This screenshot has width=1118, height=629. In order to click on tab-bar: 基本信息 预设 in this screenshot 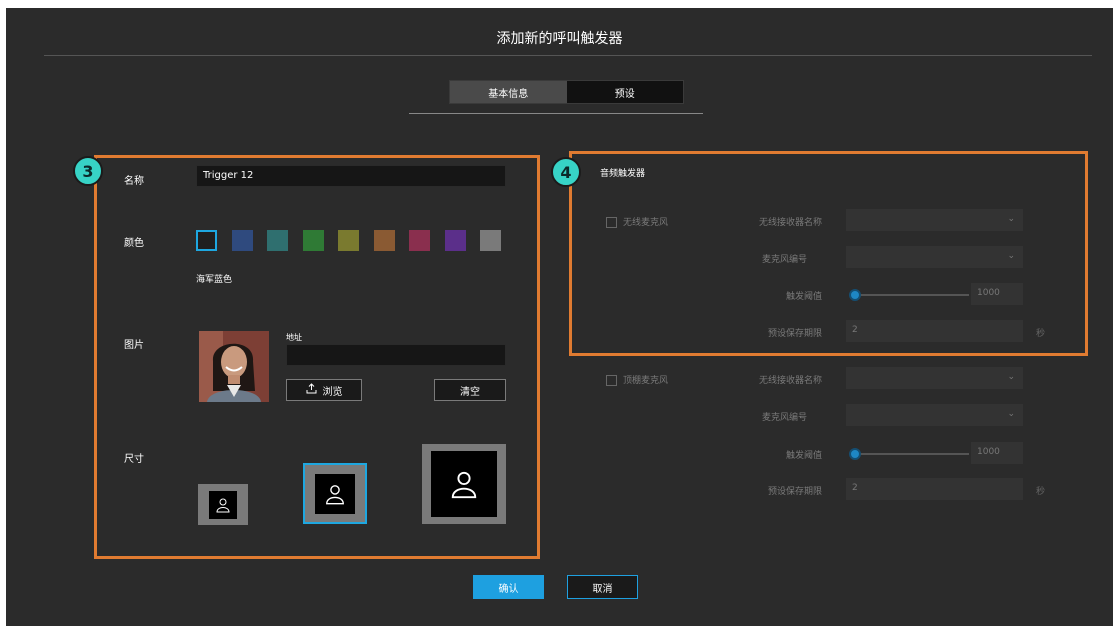, I will do `click(566, 92)`.